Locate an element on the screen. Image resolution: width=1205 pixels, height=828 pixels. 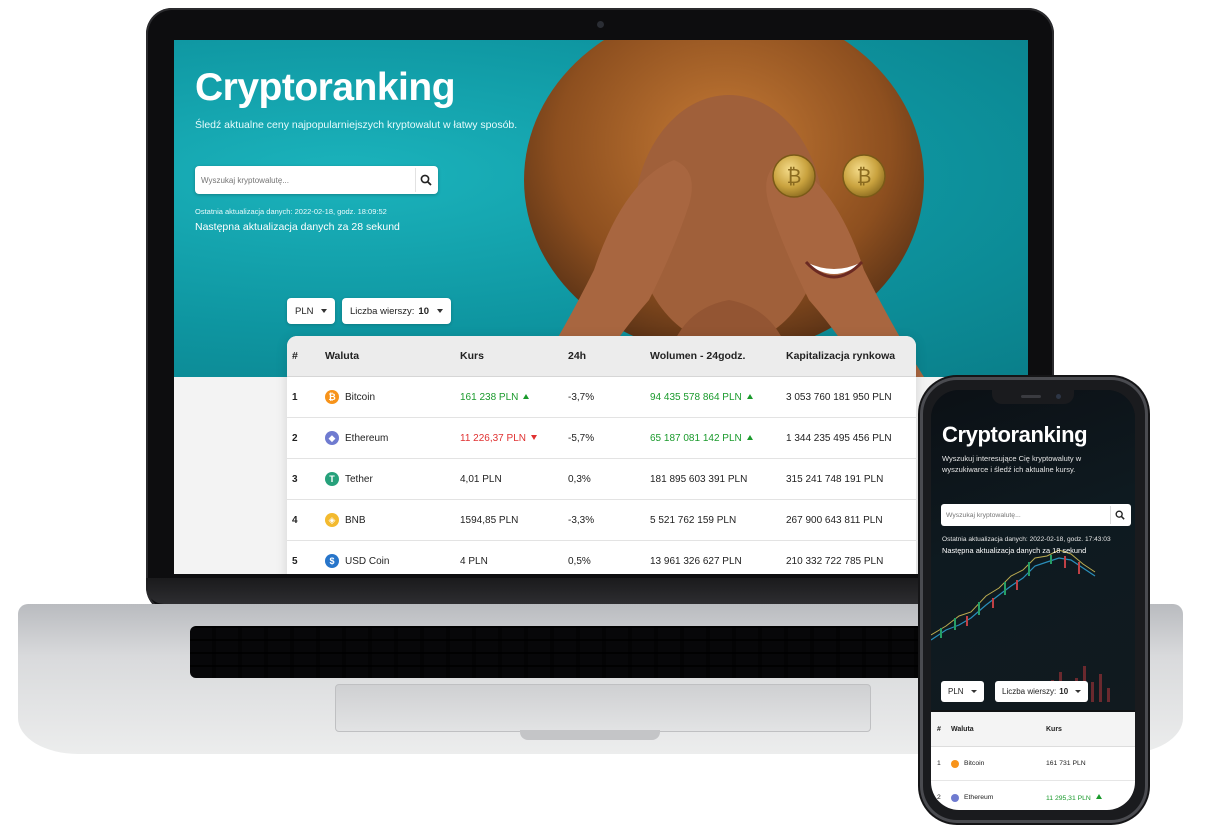
phone-table-row: 2 Ethereum 11 295,31 PLN is located at coordinates (1033, 795).